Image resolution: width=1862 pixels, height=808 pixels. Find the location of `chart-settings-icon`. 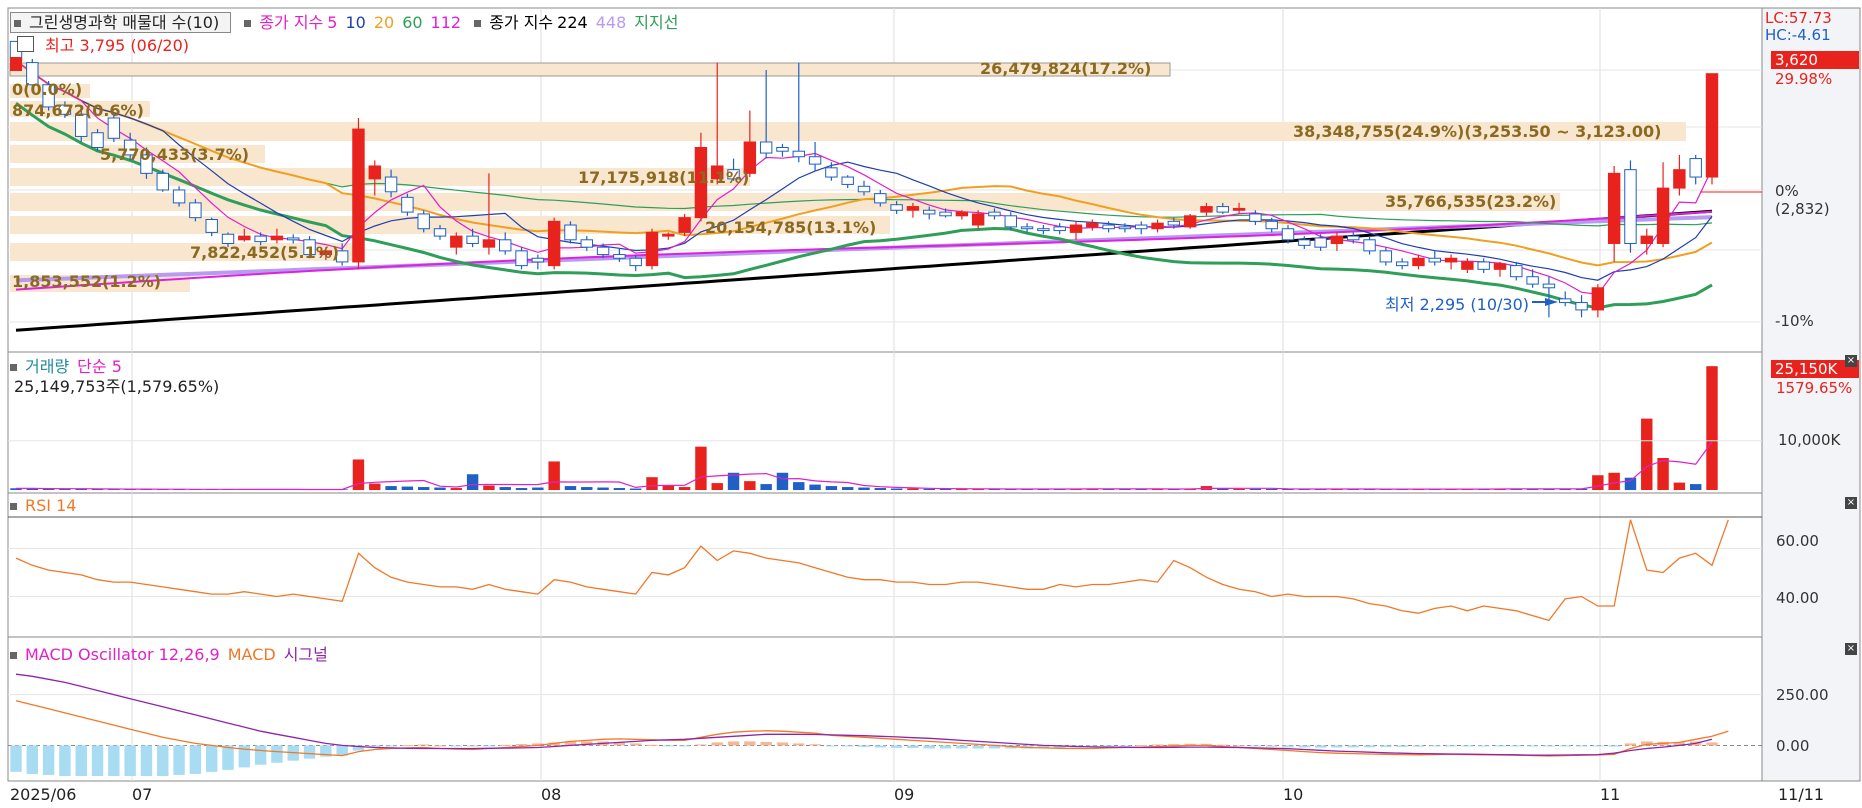

chart-settings-icon is located at coordinates (25, 44).